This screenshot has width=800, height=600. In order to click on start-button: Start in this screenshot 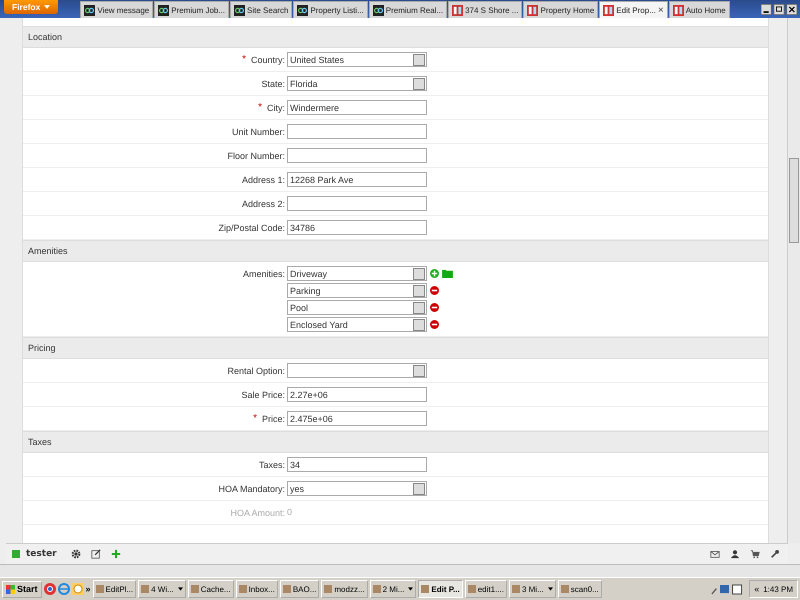, I will do `click(22, 589)`.